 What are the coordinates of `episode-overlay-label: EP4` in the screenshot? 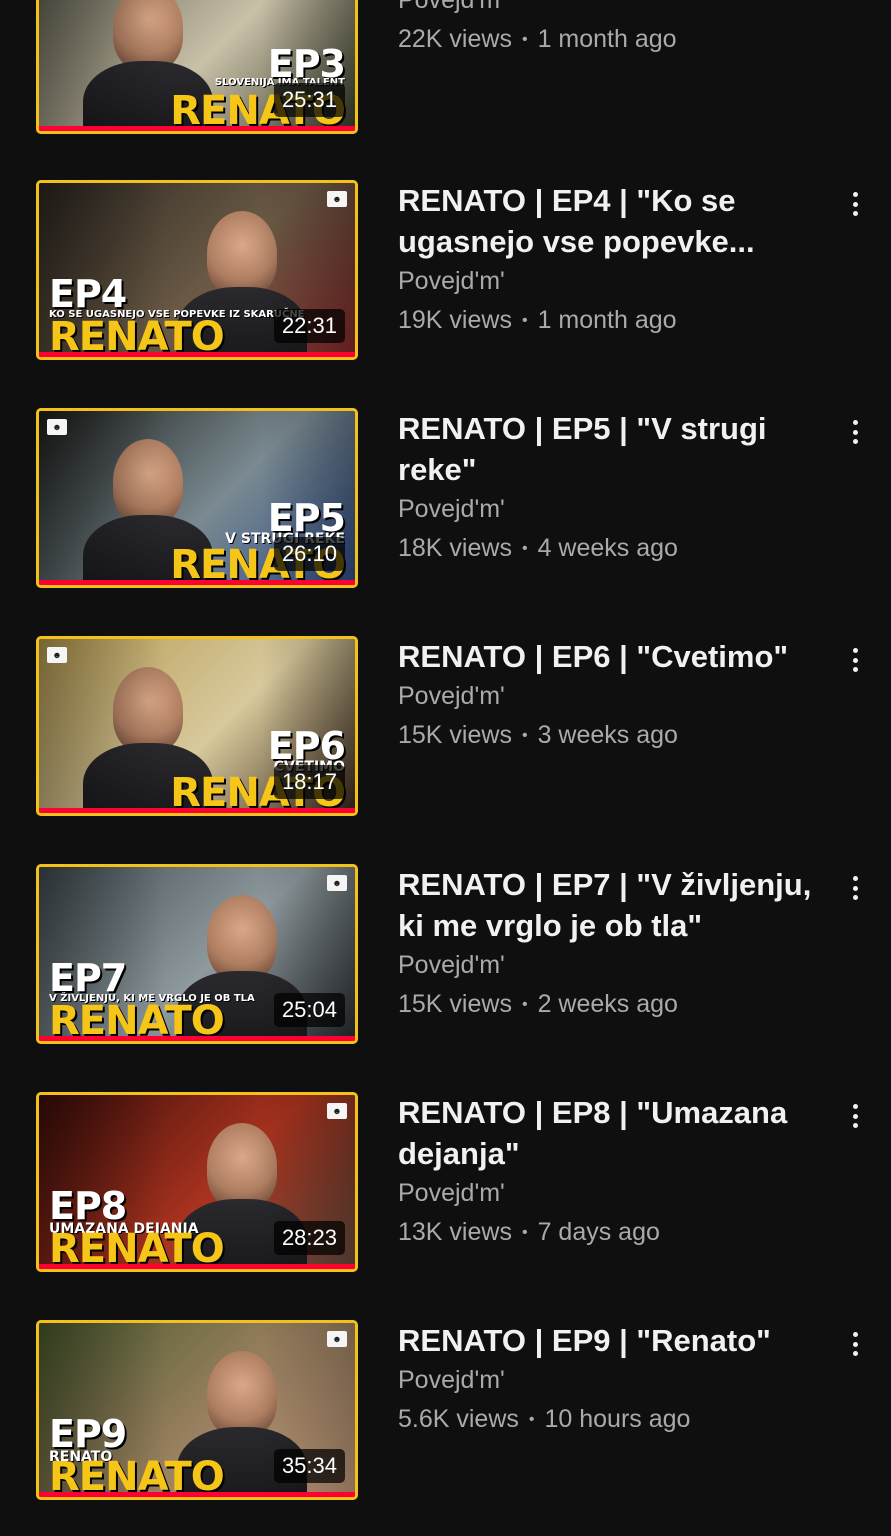 It's located at (88, 294).